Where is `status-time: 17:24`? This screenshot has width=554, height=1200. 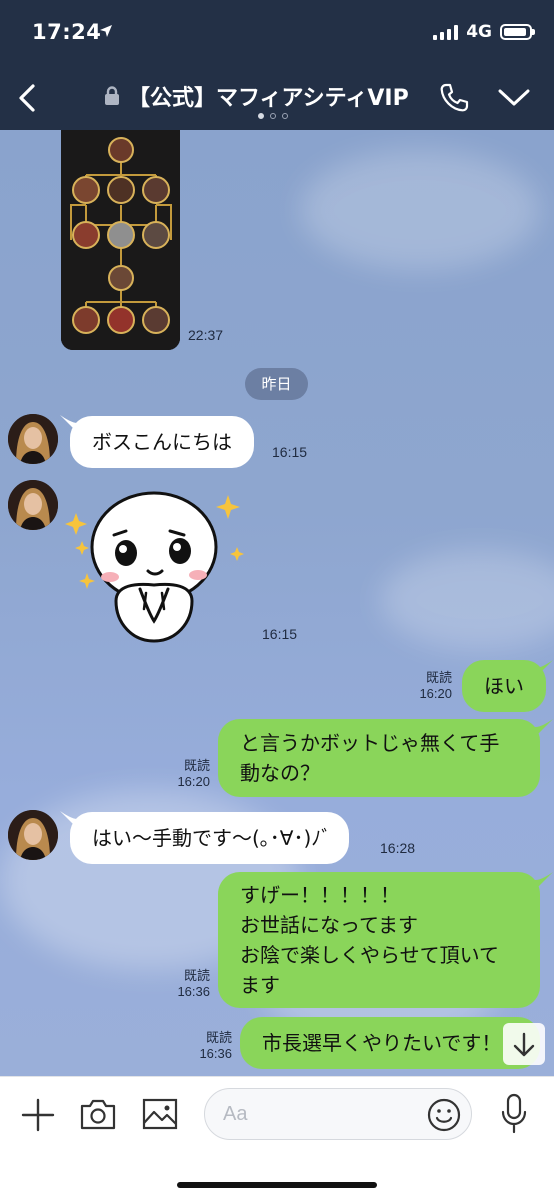 status-time: 17:24 is located at coordinates (67, 32).